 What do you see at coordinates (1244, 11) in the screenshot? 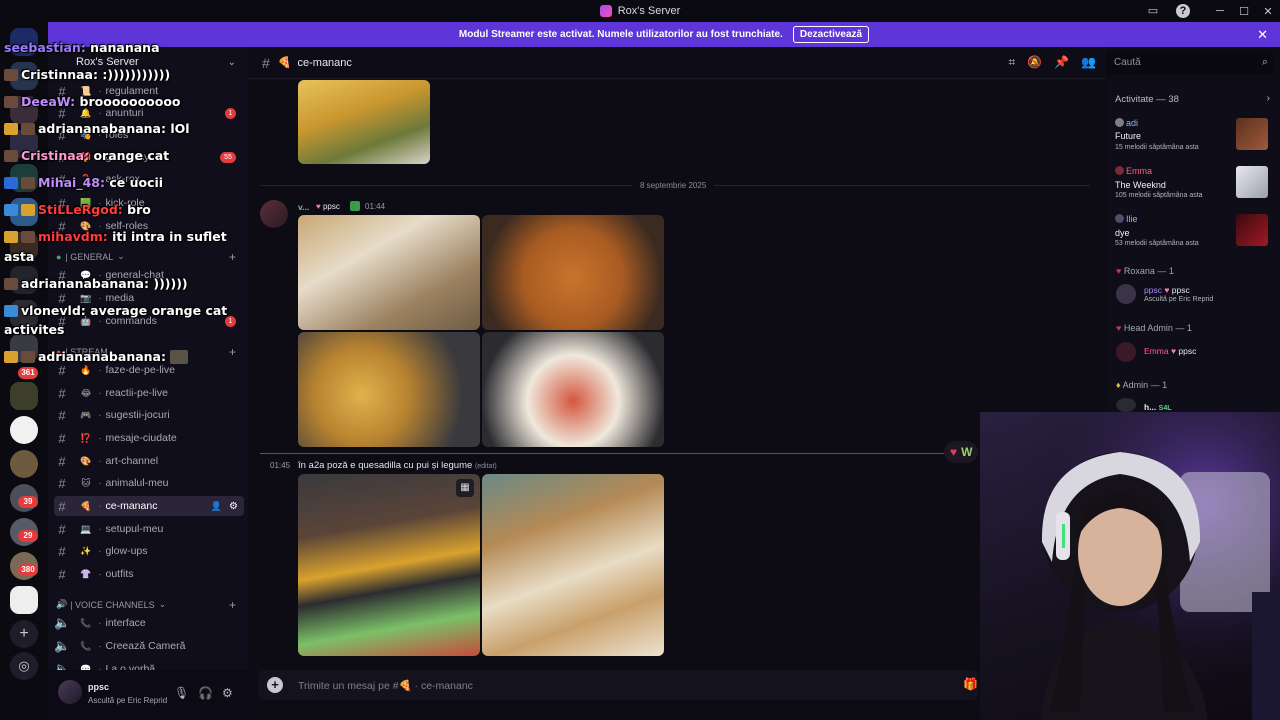
I see `maximize-button: ☐` at bounding box center [1244, 11].